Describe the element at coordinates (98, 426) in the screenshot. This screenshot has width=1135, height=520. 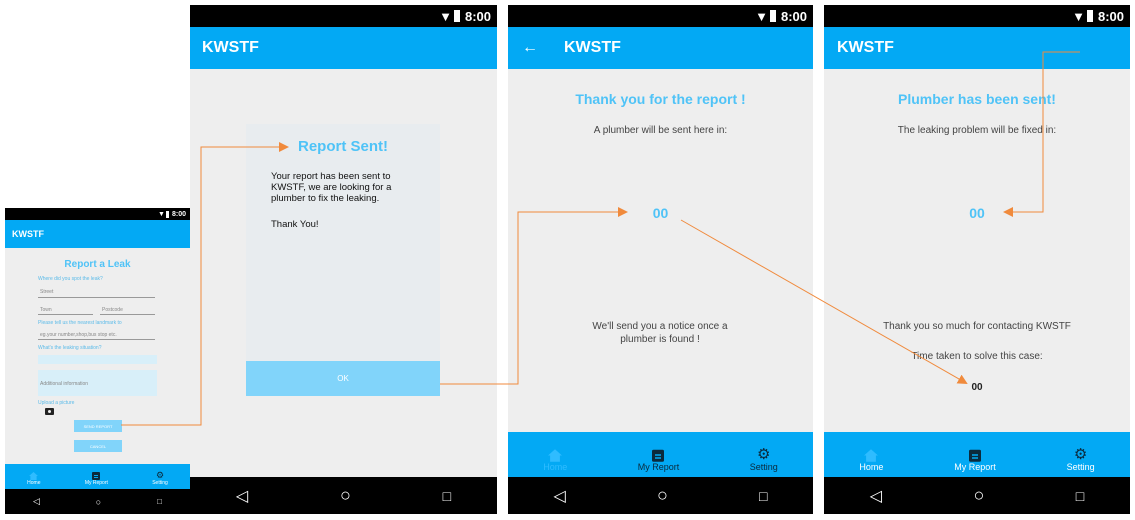
I see `send-report-button: SEND REPORT` at that location.